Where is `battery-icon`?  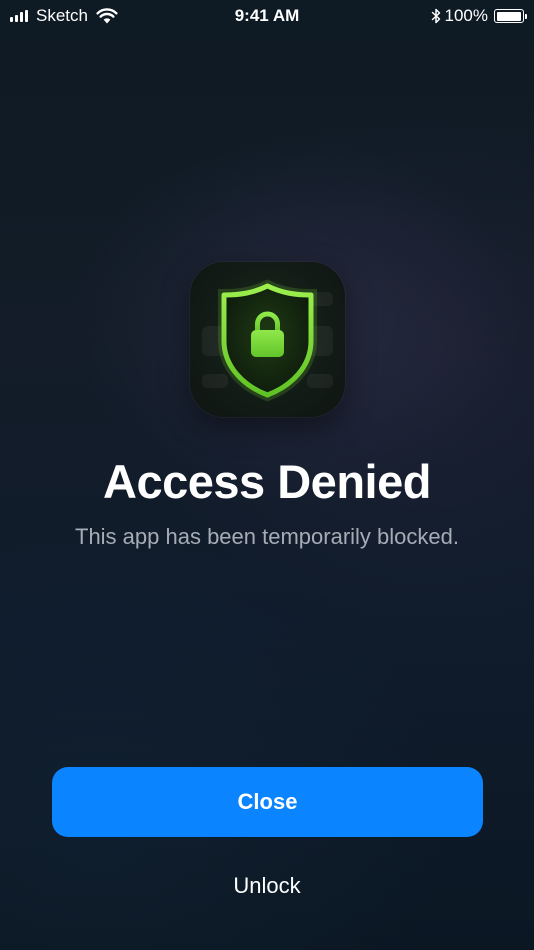 battery-icon is located at coordinates (510, 16).